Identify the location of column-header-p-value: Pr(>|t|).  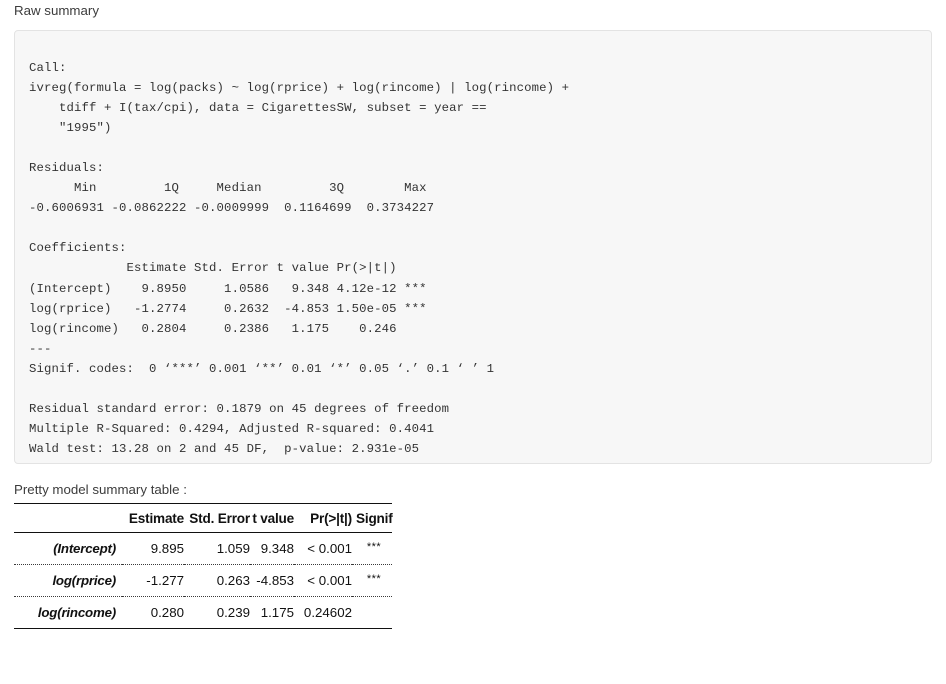
(331, 518).